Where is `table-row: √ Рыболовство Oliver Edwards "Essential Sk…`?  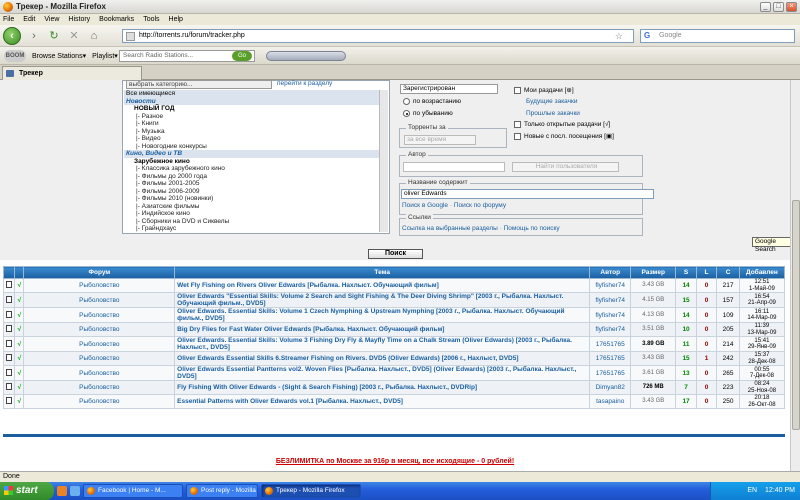 table-row: √ Рыболовство Oliver Edwards "Essential Sk… is located at coordinates (394, 300).